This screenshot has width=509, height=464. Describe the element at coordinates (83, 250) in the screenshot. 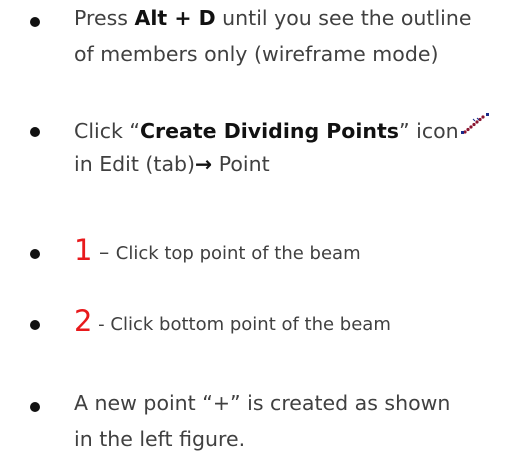

I see `step-number: 1` at that location.